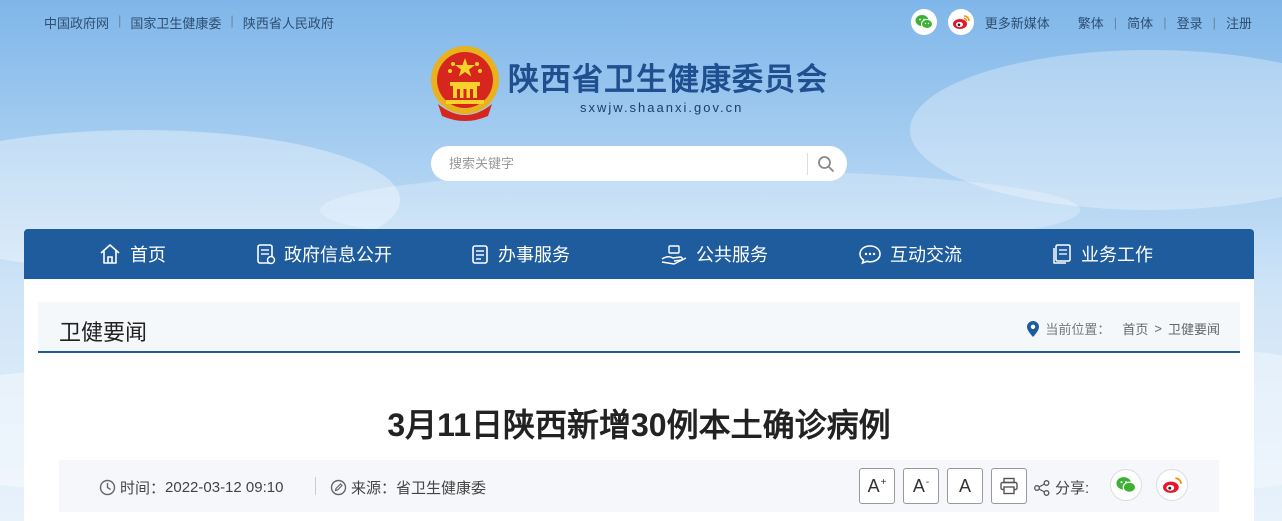  I want to click on top-right-links: 更多新媒体 繁体 | 简体 | 登录 | 注册, so click(1081, 22).